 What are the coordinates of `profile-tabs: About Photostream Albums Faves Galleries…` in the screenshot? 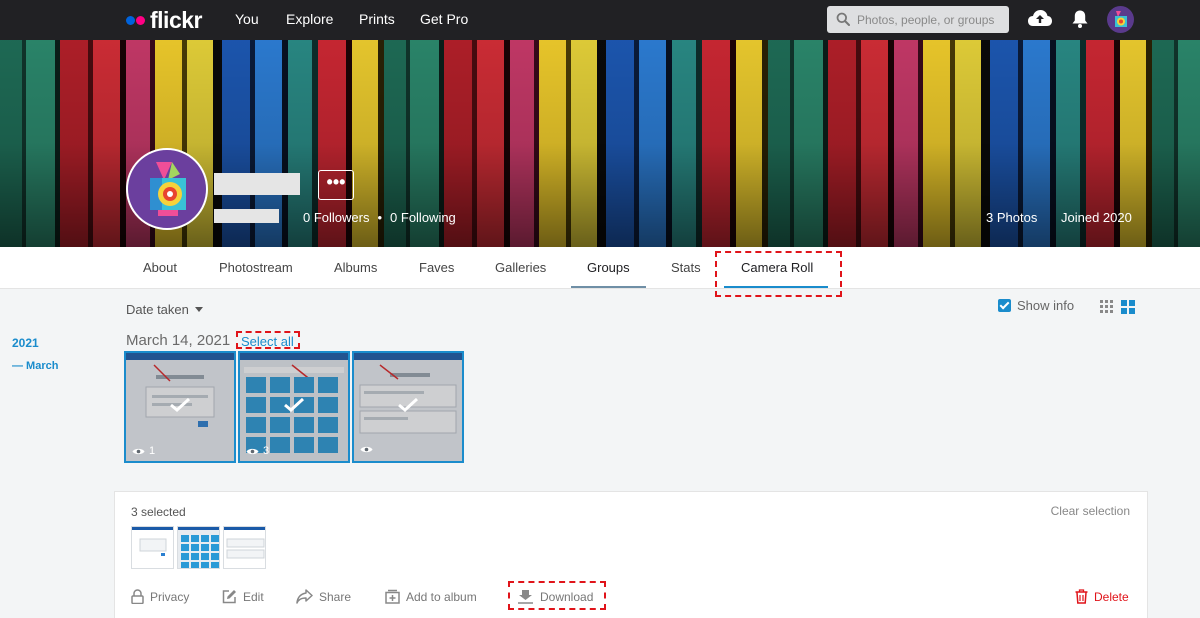 It's located at (600, 268).